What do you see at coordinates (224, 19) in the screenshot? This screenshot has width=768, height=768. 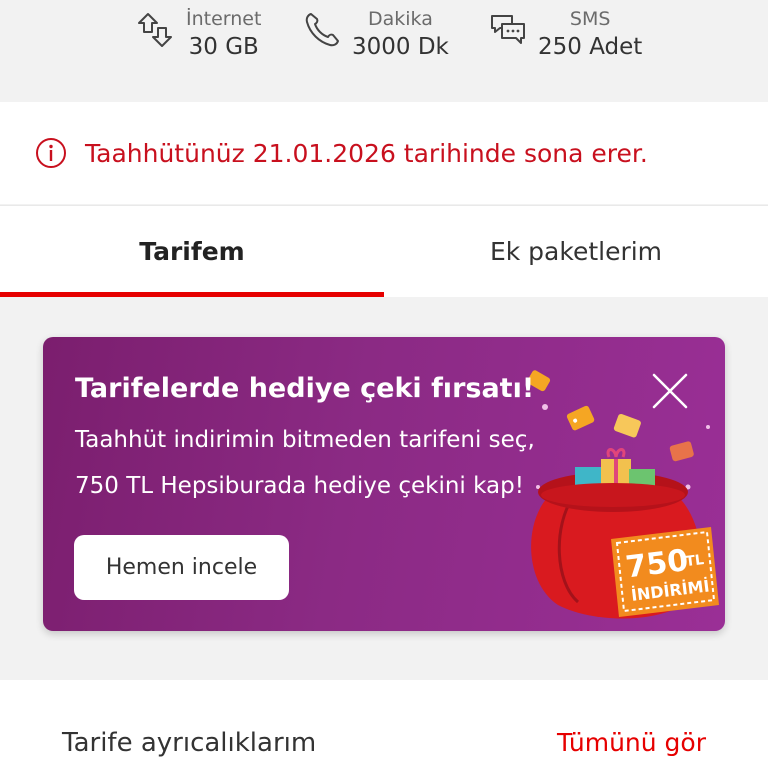 I see `usage-label: İnternet` at bounding box center [224, 19].